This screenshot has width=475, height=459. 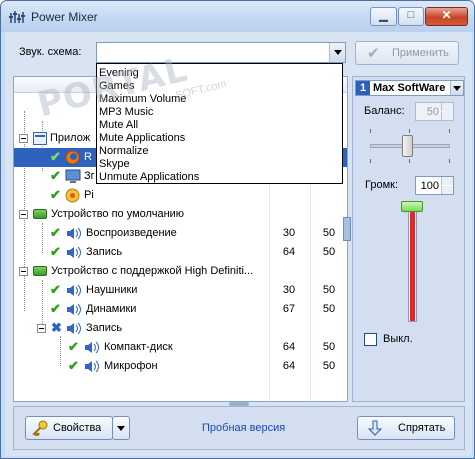 I want to click on properties-dropdown-button, so click(x=121, y=428).